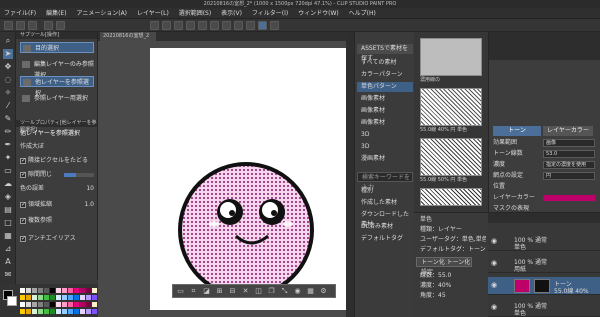 Image resolution: width=600 pixels, height=317 pixels. I want to click on layer-row: ◉ 100 % 通常 単色, so click(544, 242).